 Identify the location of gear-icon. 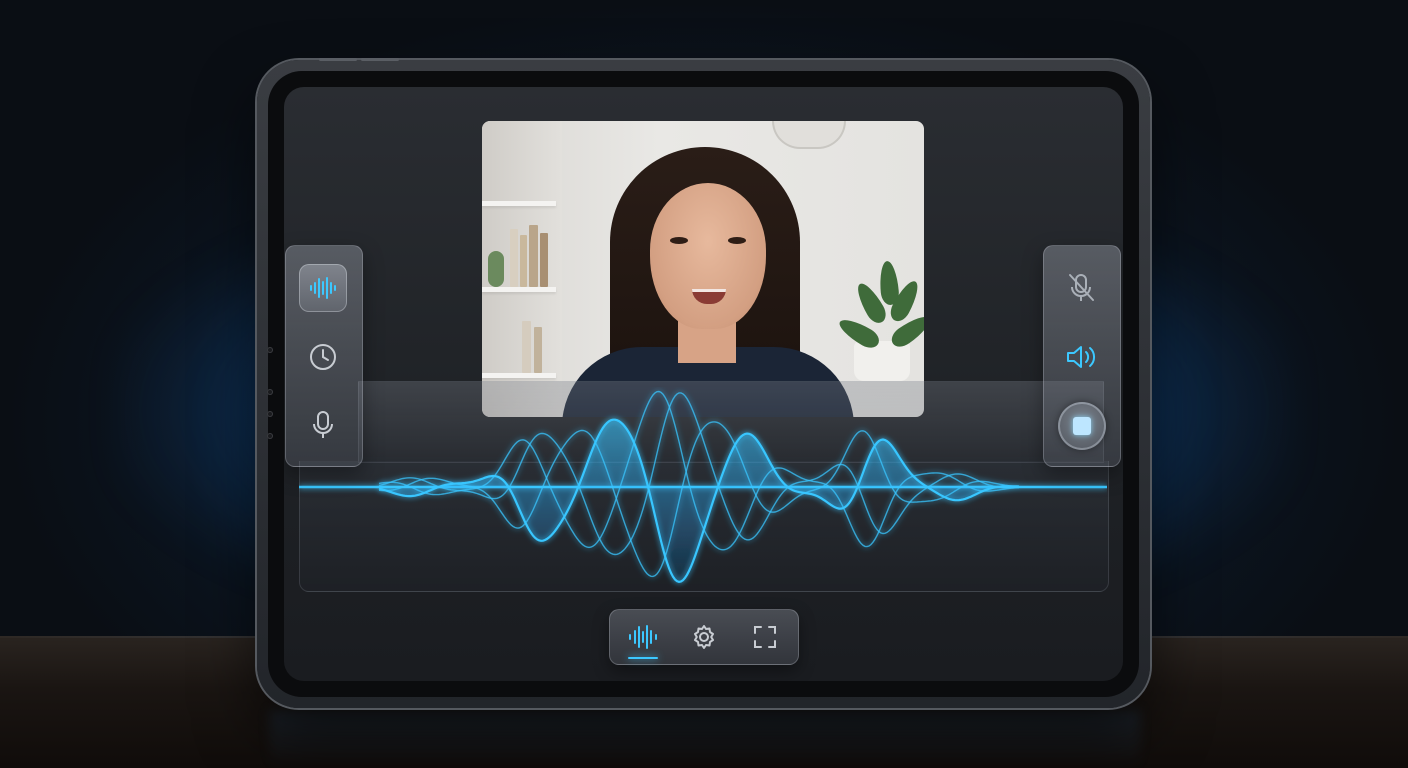
(704, 637).